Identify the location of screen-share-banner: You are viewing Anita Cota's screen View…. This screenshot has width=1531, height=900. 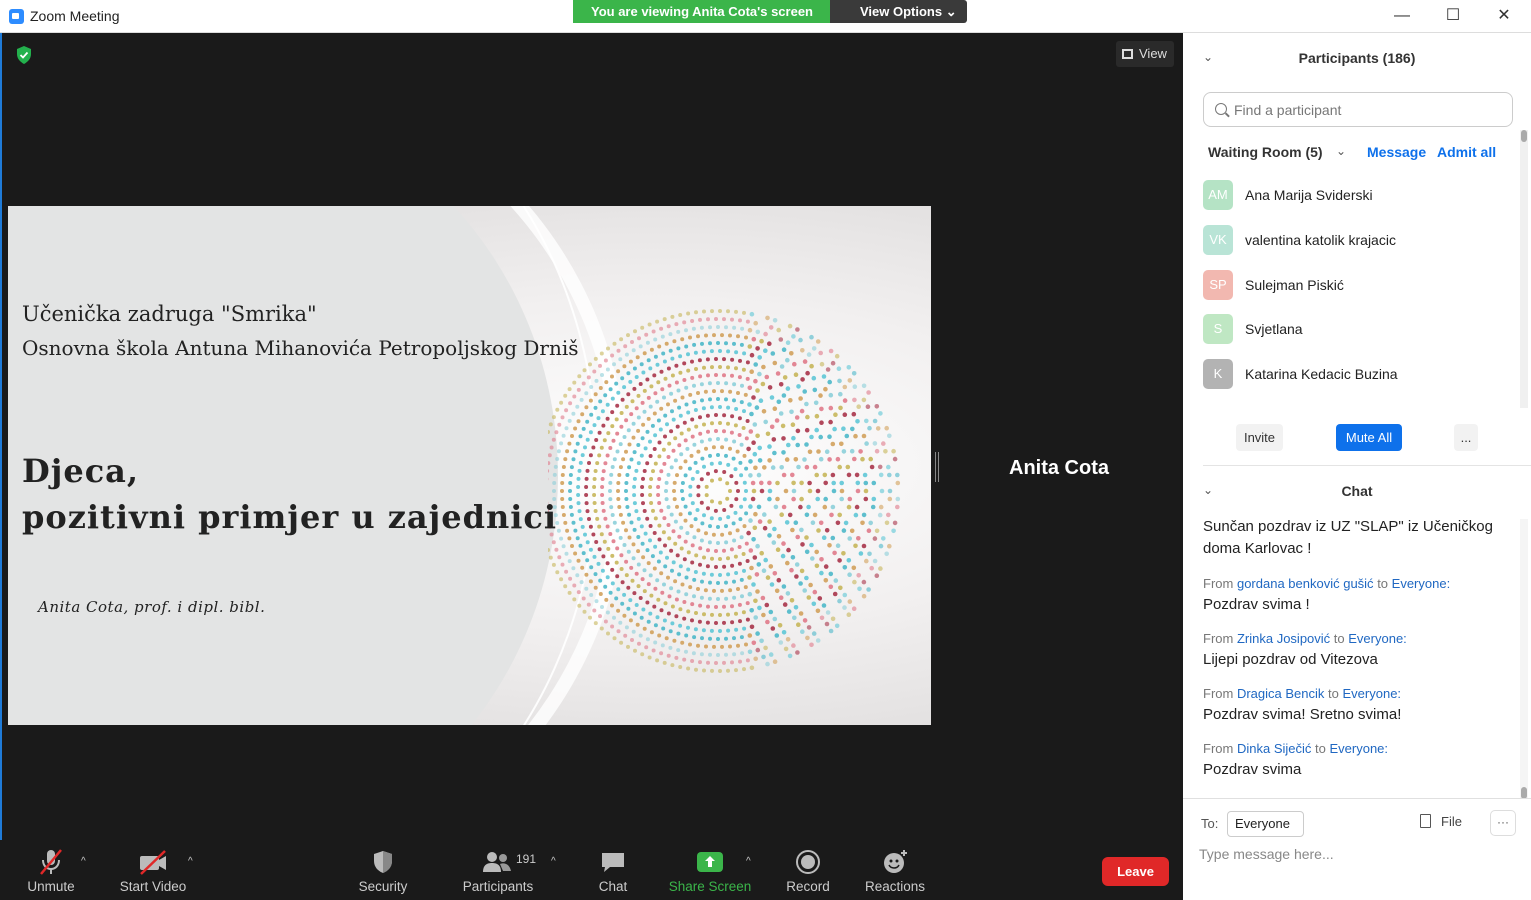
(770, 11).